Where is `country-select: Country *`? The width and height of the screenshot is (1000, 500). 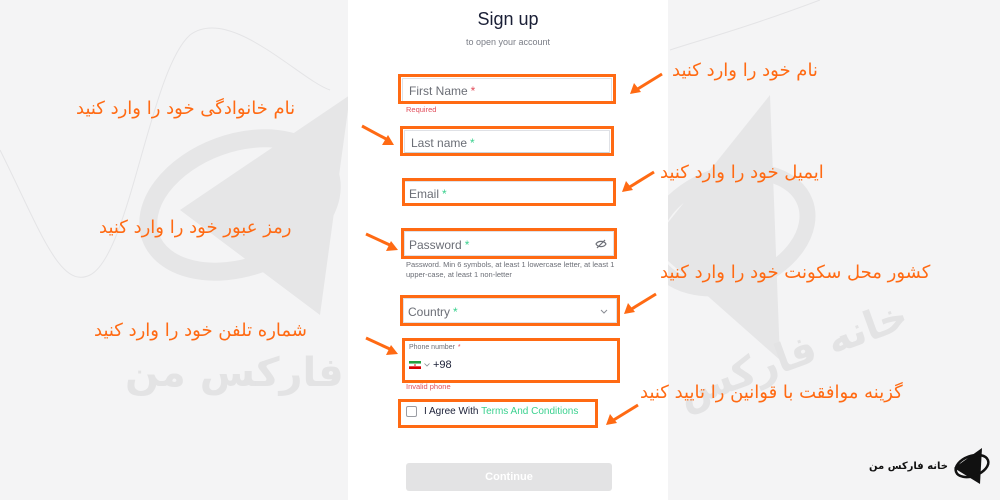
country-select: Country * is located at coordinates (510, 310).